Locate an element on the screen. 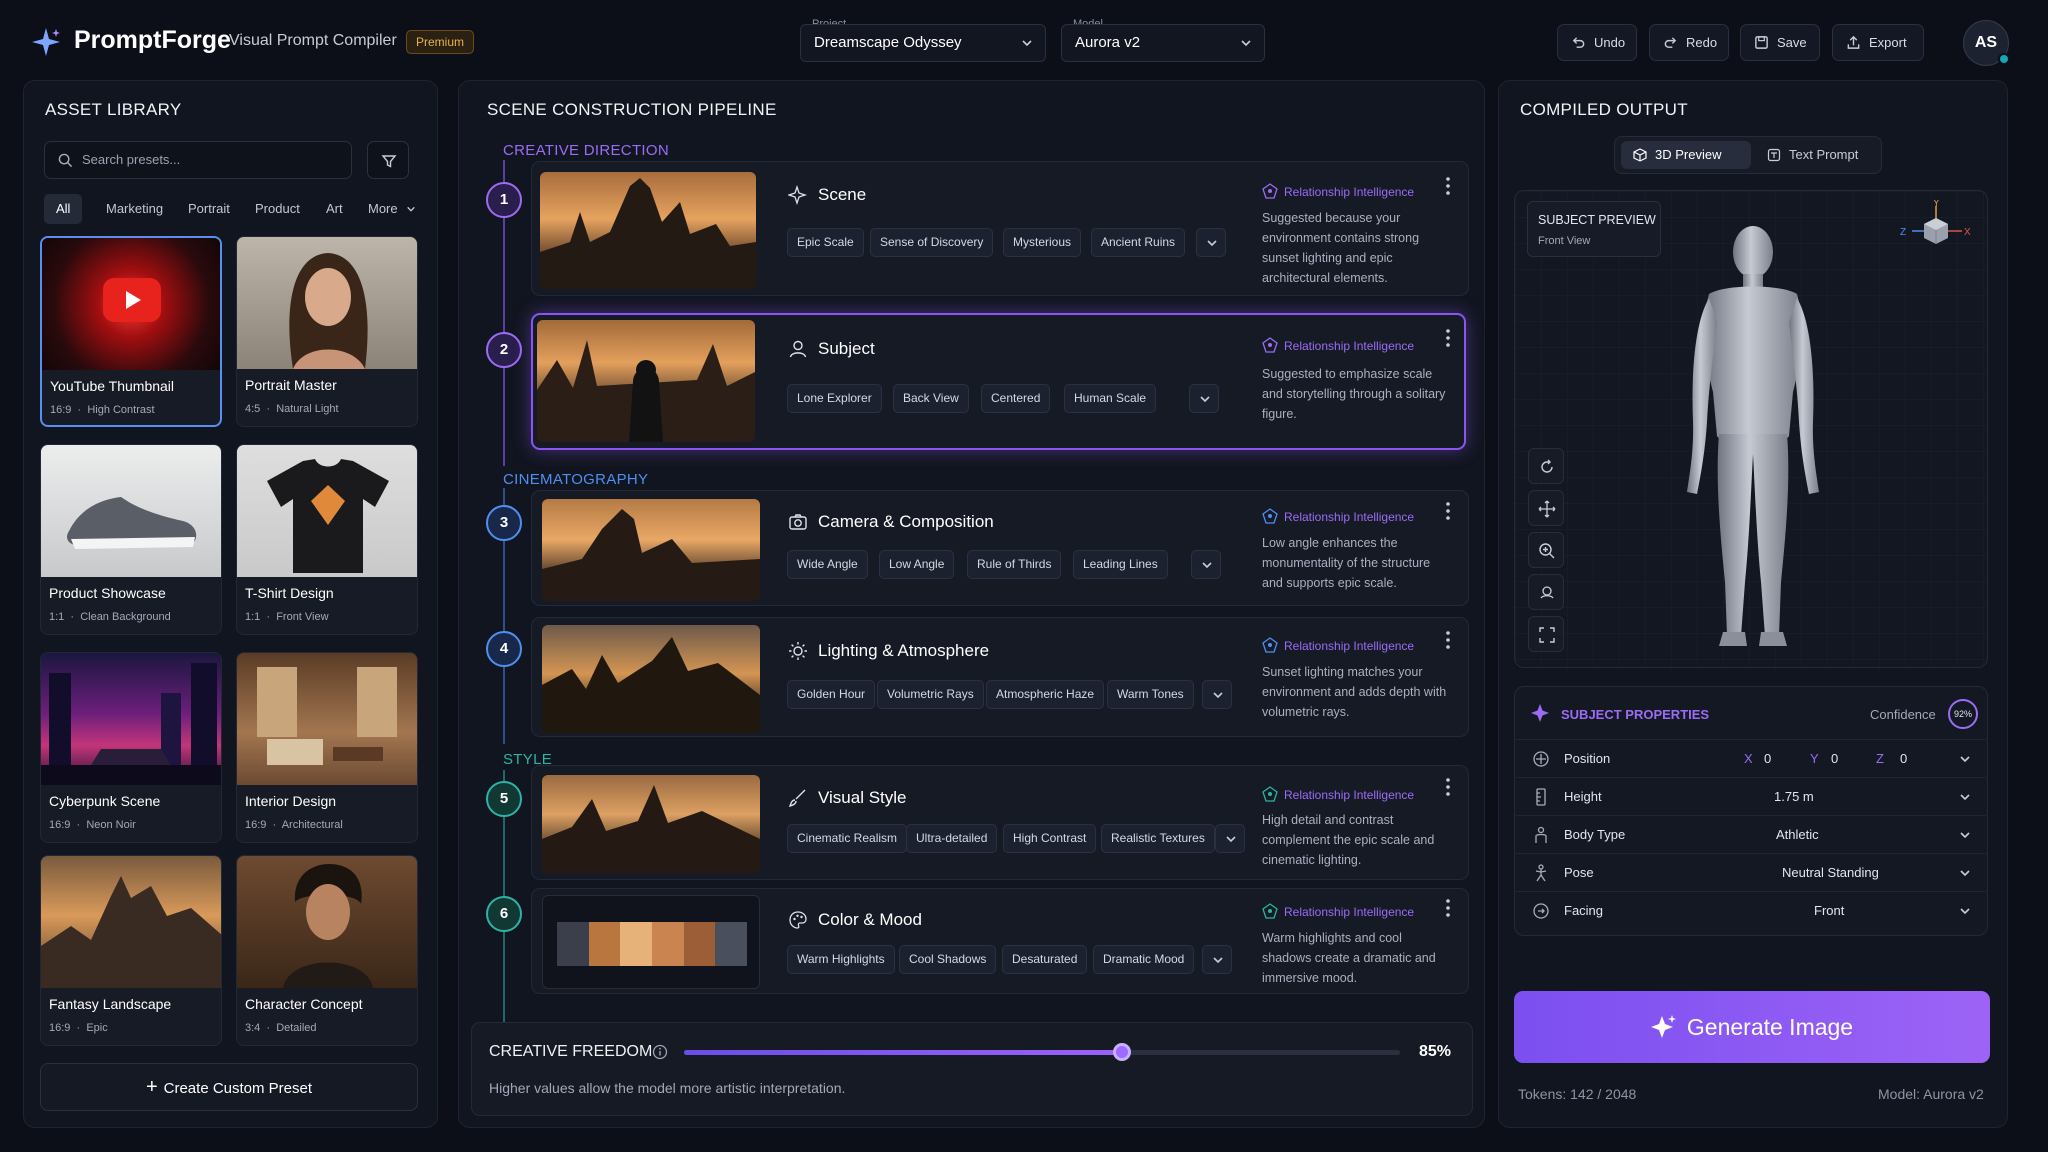  preset-card-character: Character Concept 3:4 · Detailed is located at coordinates (327, 950).